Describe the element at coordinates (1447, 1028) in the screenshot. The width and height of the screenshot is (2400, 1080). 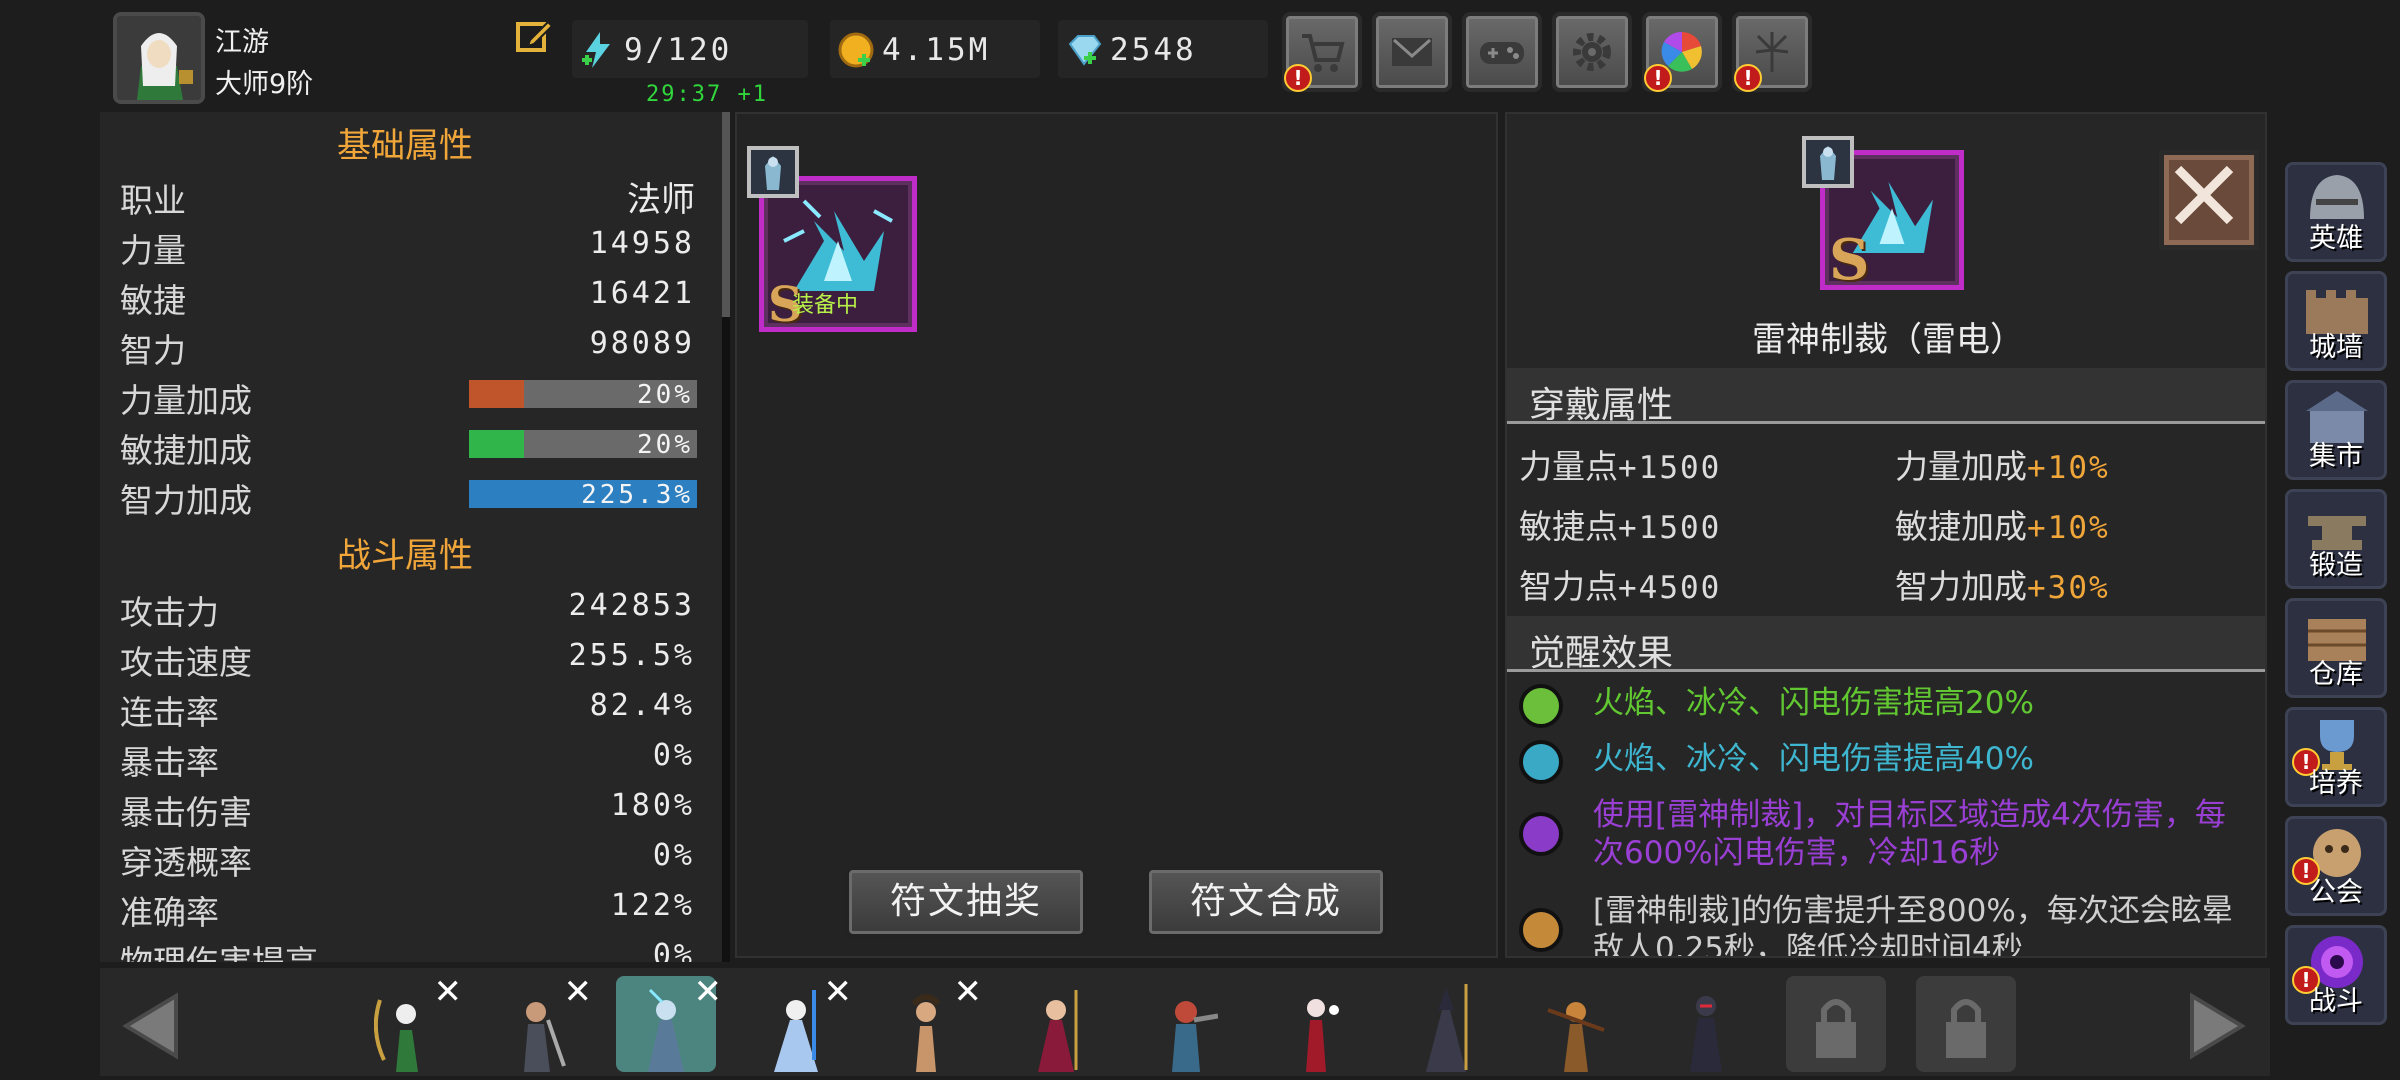
I see `warlock-hero-icon` at that location.